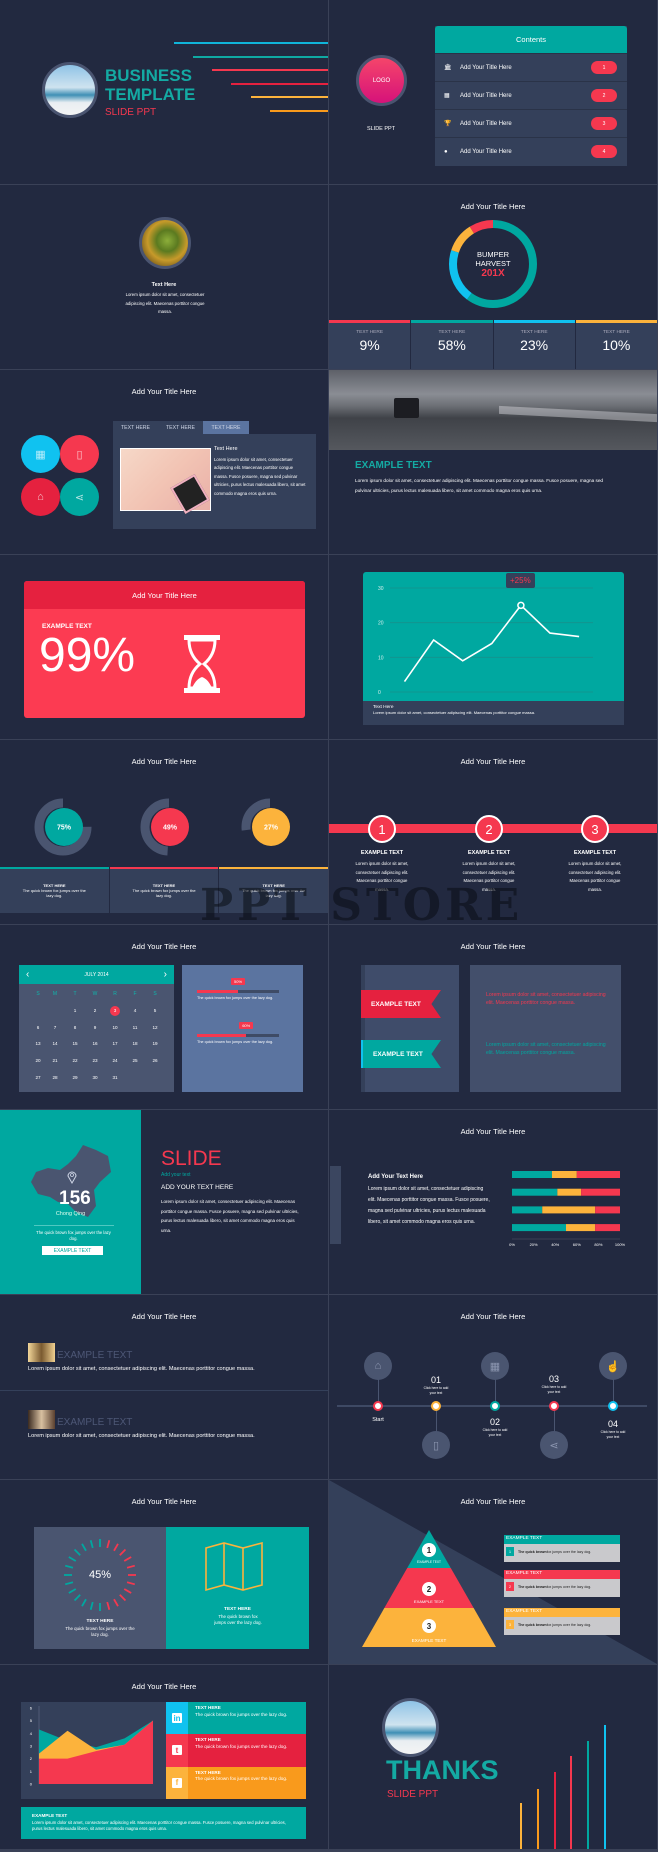 The width and height of the screenshot is (658, 1852). Describe the element at coordinates (378, 1366) in the screenshot. I see `timeline-icon-button: ⌂` at that location.